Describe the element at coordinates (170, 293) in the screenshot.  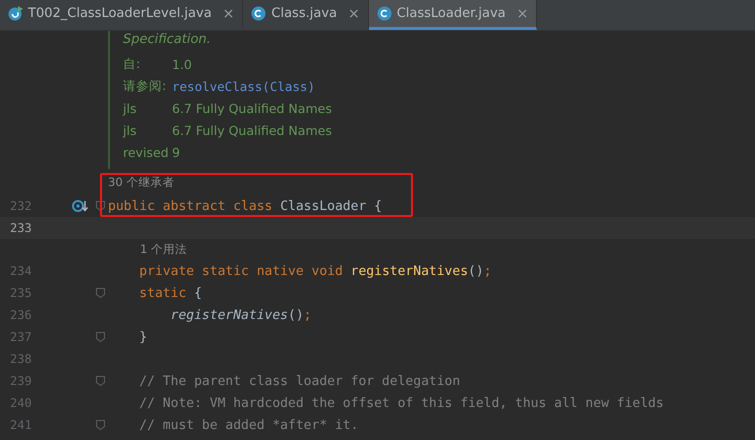
I see `code-line: static {` at that location.